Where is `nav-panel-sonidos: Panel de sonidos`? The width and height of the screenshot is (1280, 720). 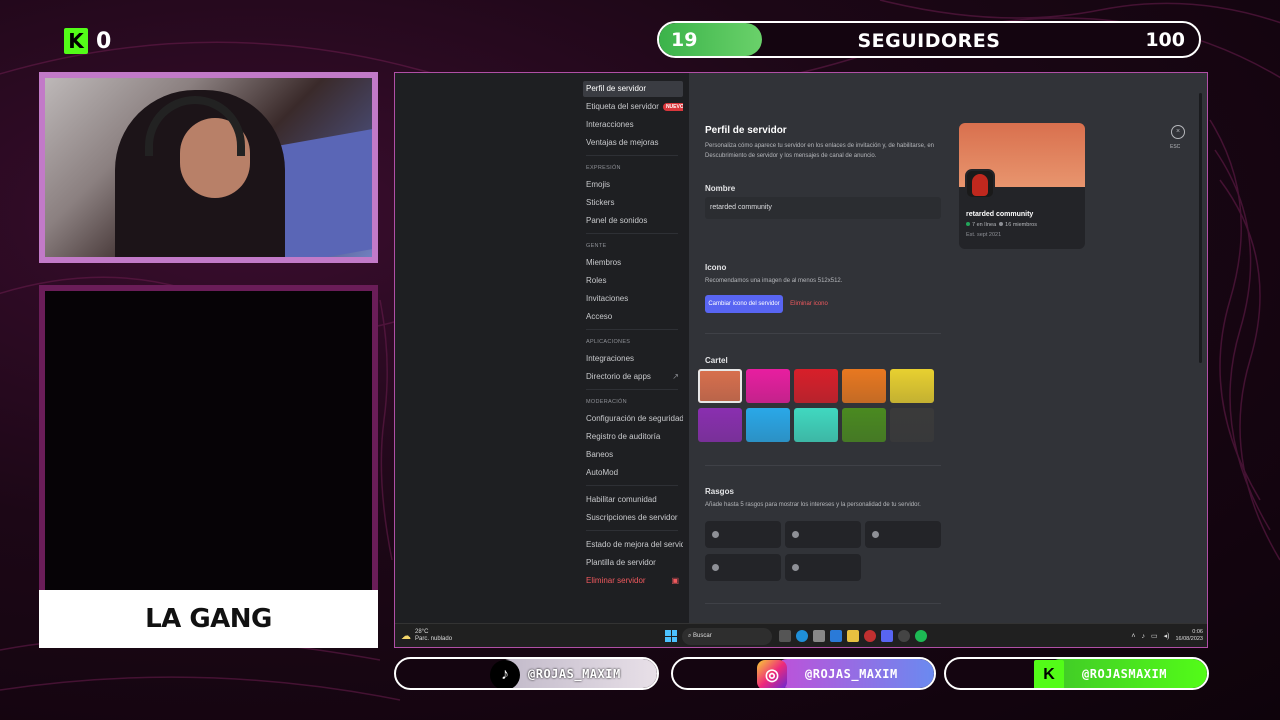 nav-panel-sonidos: Panel de sonidos is located at coordinates (633, 221).